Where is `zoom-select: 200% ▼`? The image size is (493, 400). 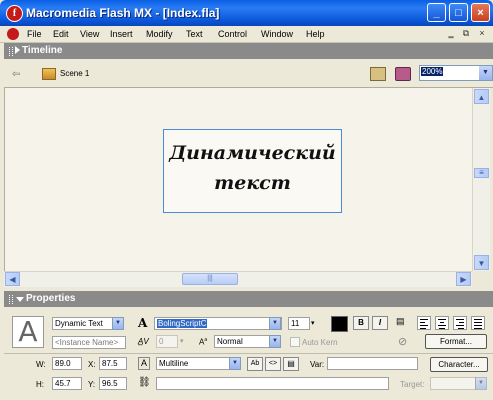
zoom-select: 200% ▼ is located at coordinates (456, 73).